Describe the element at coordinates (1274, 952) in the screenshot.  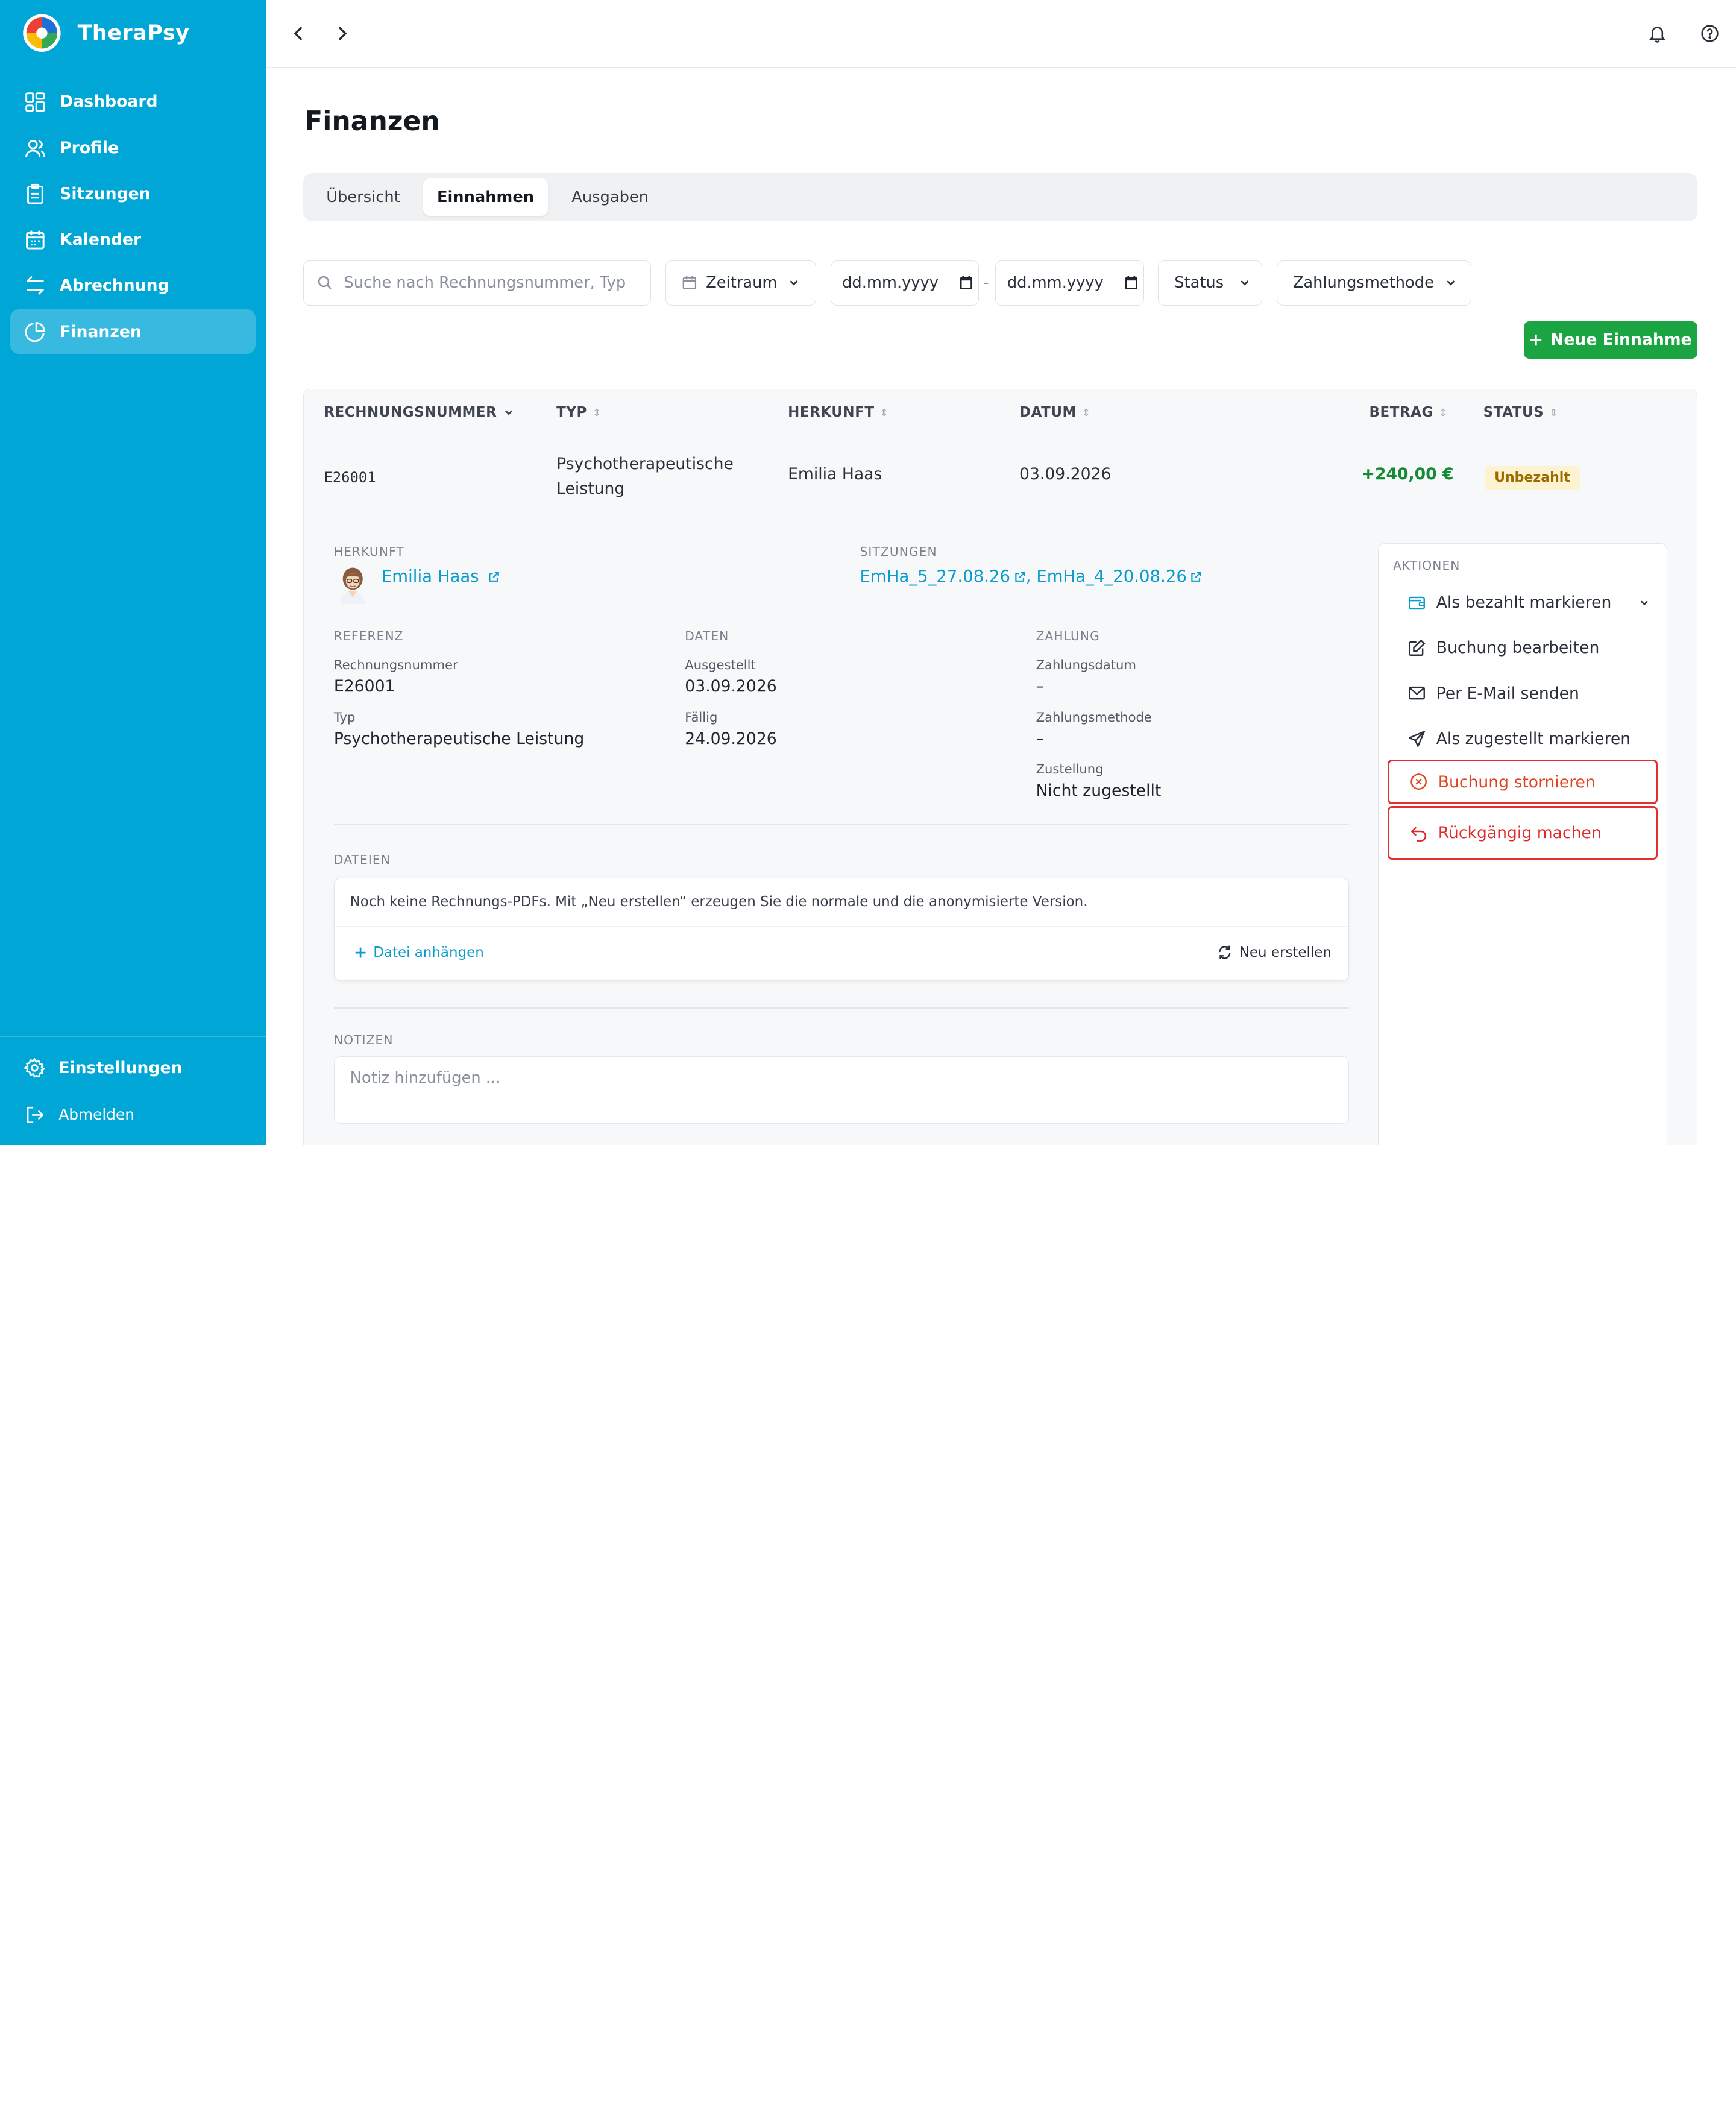
I see `regenerate-button: Neu erstellen` at that location.